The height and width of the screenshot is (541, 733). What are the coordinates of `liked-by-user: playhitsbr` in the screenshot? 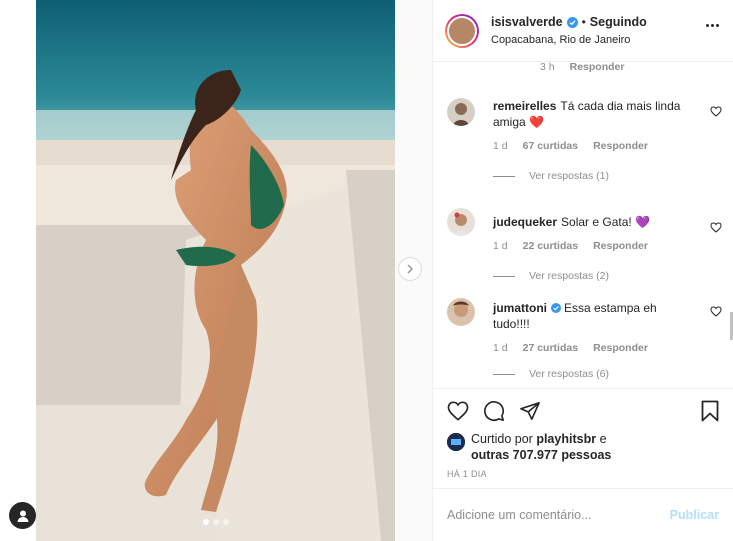 It's located at (566, 439).